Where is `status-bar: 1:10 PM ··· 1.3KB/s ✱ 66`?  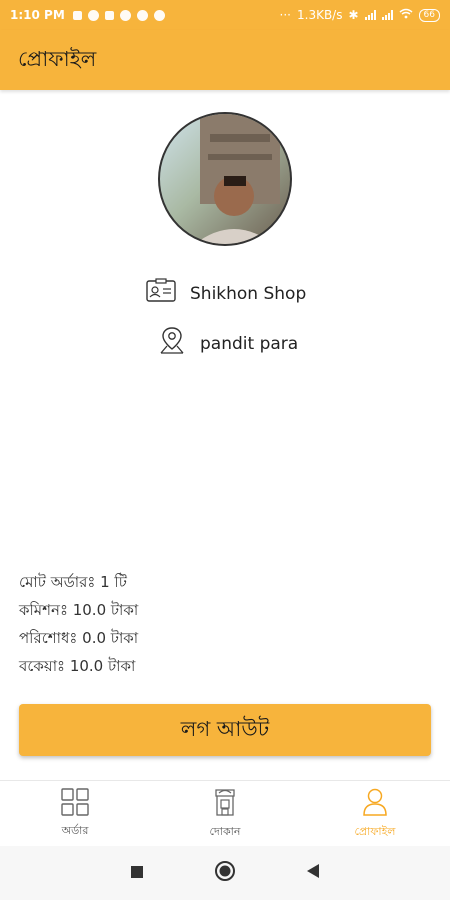 status-bar: 1:10 PM ··· 1.3KB/s ✱ 66 is located at coordinates (225, 15).